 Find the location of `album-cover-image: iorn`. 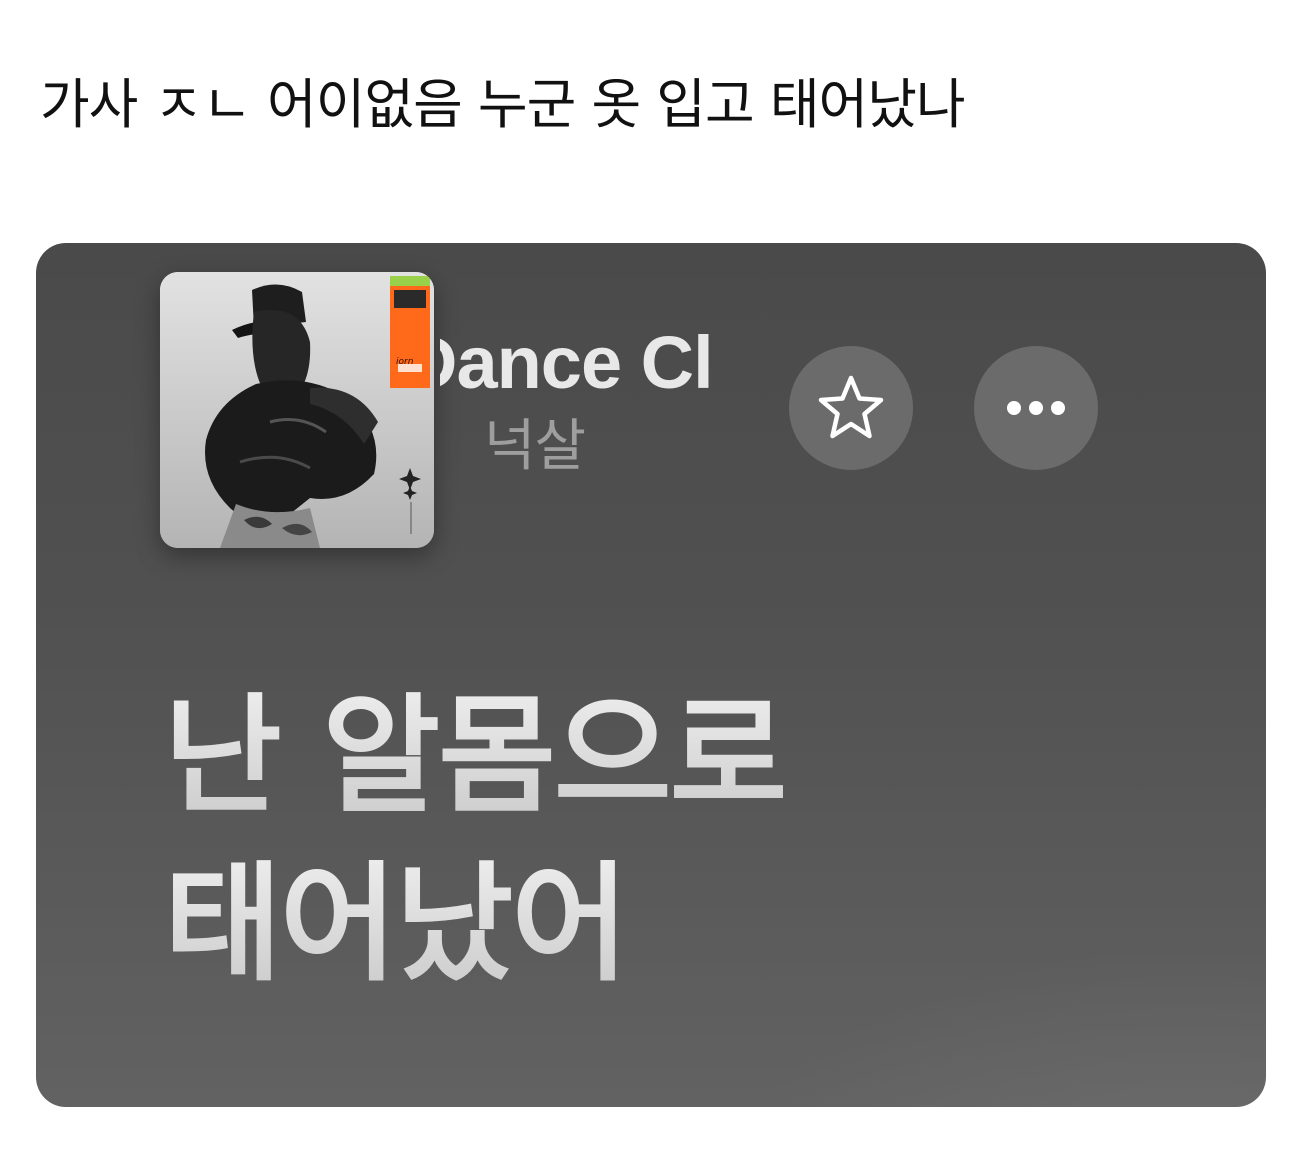

album-cover-image: iorn is located at coordinates (297, 410).